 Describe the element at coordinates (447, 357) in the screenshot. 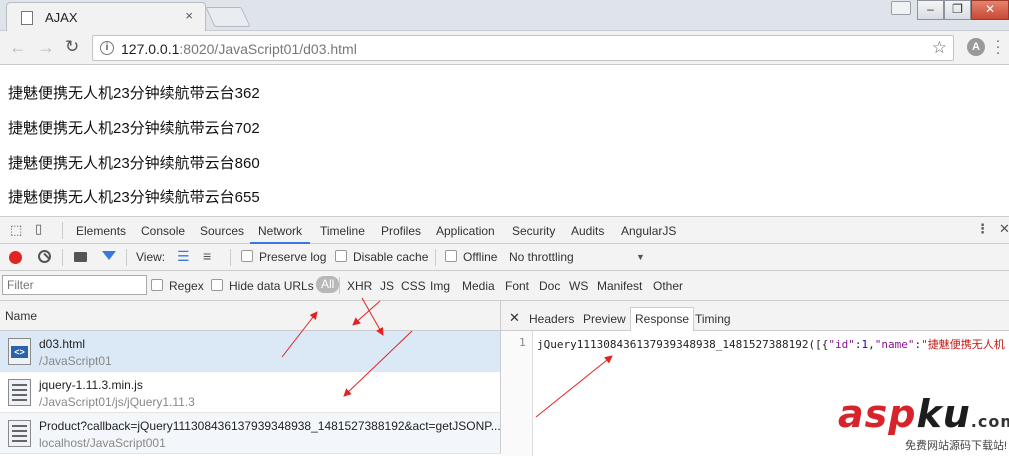

I see `annotation-arrows` at that location.